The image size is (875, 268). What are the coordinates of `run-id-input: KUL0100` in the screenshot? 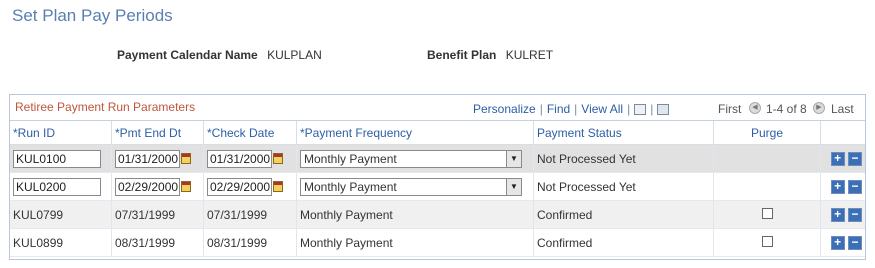 It's located at (57, 158).